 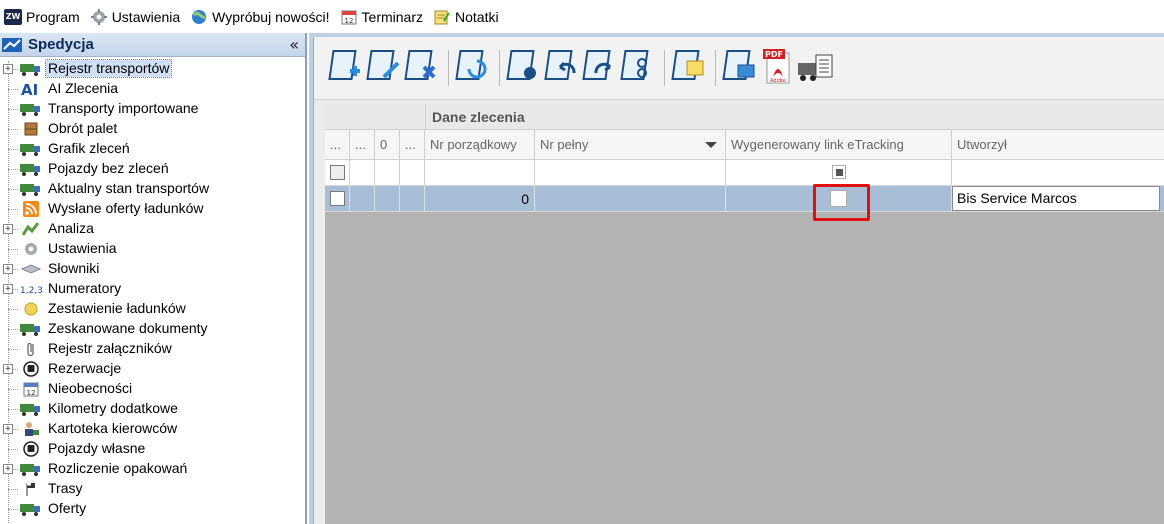 What do you see at coordinates (152, 209) in the screenshot?
I see `sidebar-item: Wysłane oferty ładunków` at bounding box center [152, 209].